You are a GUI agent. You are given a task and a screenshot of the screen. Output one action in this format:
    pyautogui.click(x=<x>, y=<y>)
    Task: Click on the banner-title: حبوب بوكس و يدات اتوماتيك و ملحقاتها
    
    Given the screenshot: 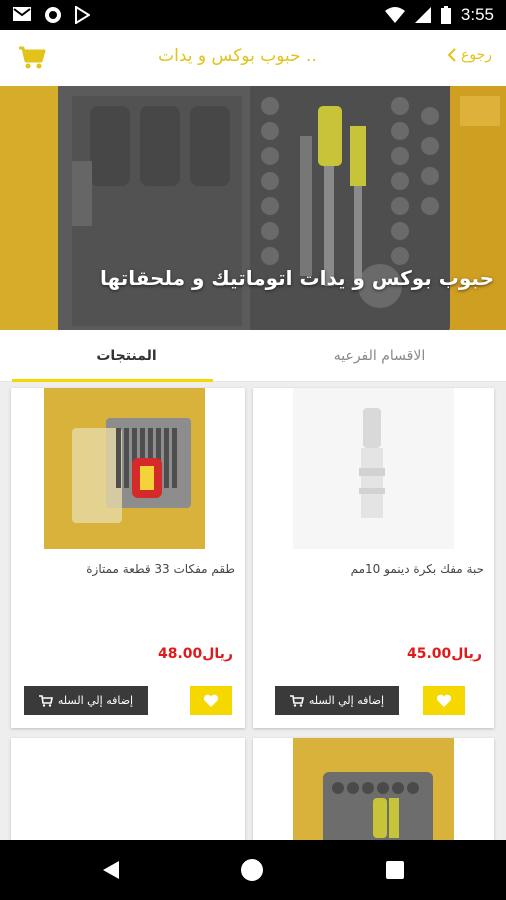 What is the action you would take?
    pyautogui.click(x=296, y=278)
    